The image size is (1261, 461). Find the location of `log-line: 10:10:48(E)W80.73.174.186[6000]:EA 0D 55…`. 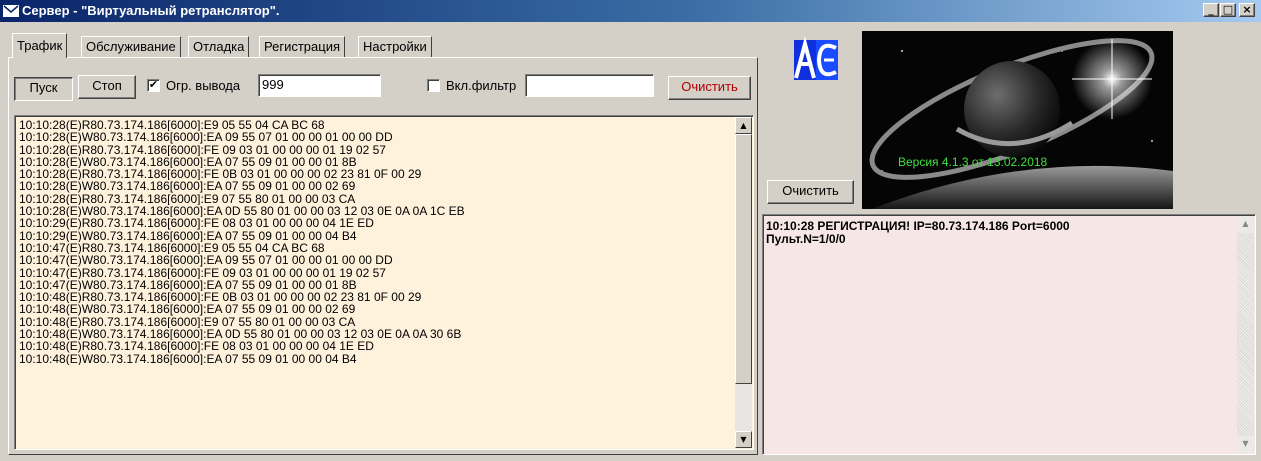

log-line: 10:10:48(E)W80.73.174.186[6000]:EA 0D 55… is located at coordinates (240, 334).